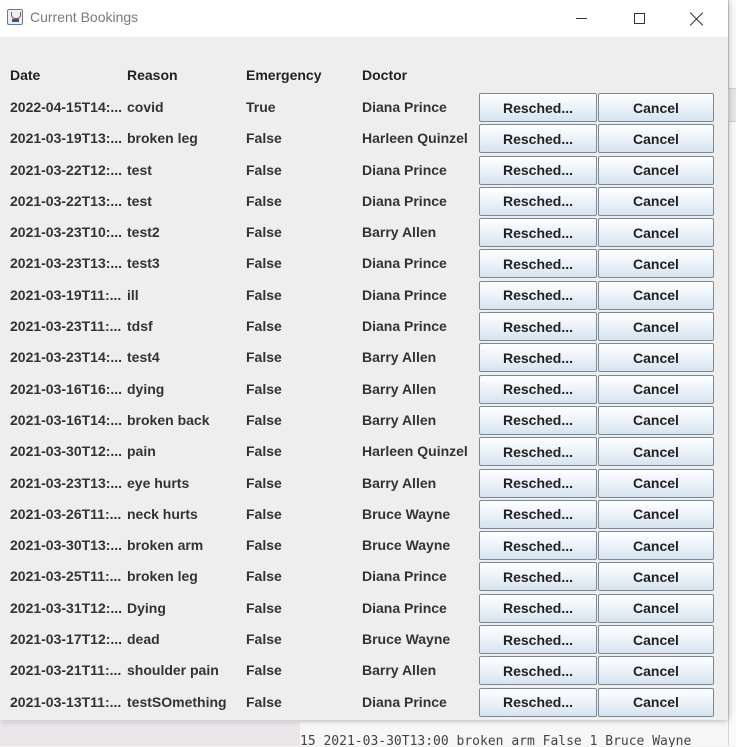  I want to click on booking-reason: shoulder pain, so click(173, 670).